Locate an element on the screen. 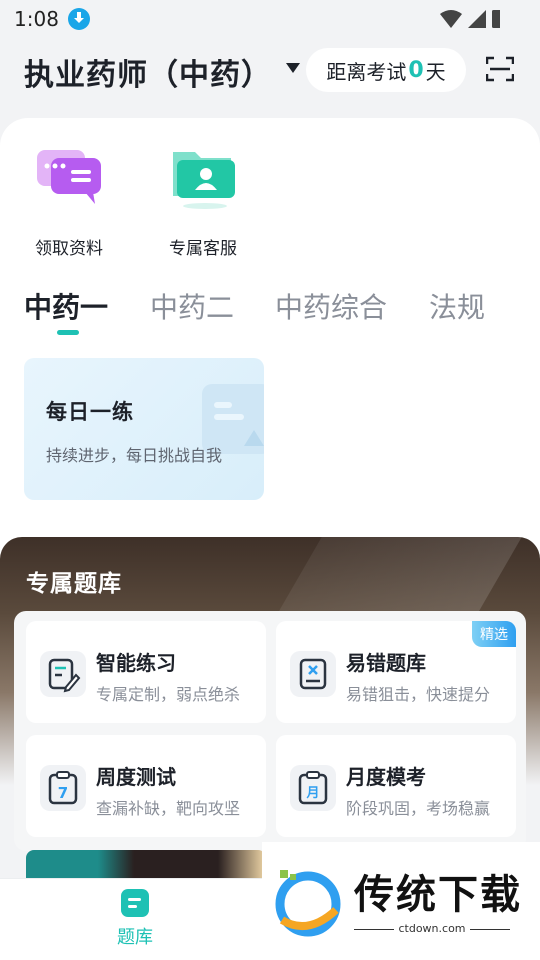  monthly-mock-name: 月度模考 is located at coordinates (386, 777).